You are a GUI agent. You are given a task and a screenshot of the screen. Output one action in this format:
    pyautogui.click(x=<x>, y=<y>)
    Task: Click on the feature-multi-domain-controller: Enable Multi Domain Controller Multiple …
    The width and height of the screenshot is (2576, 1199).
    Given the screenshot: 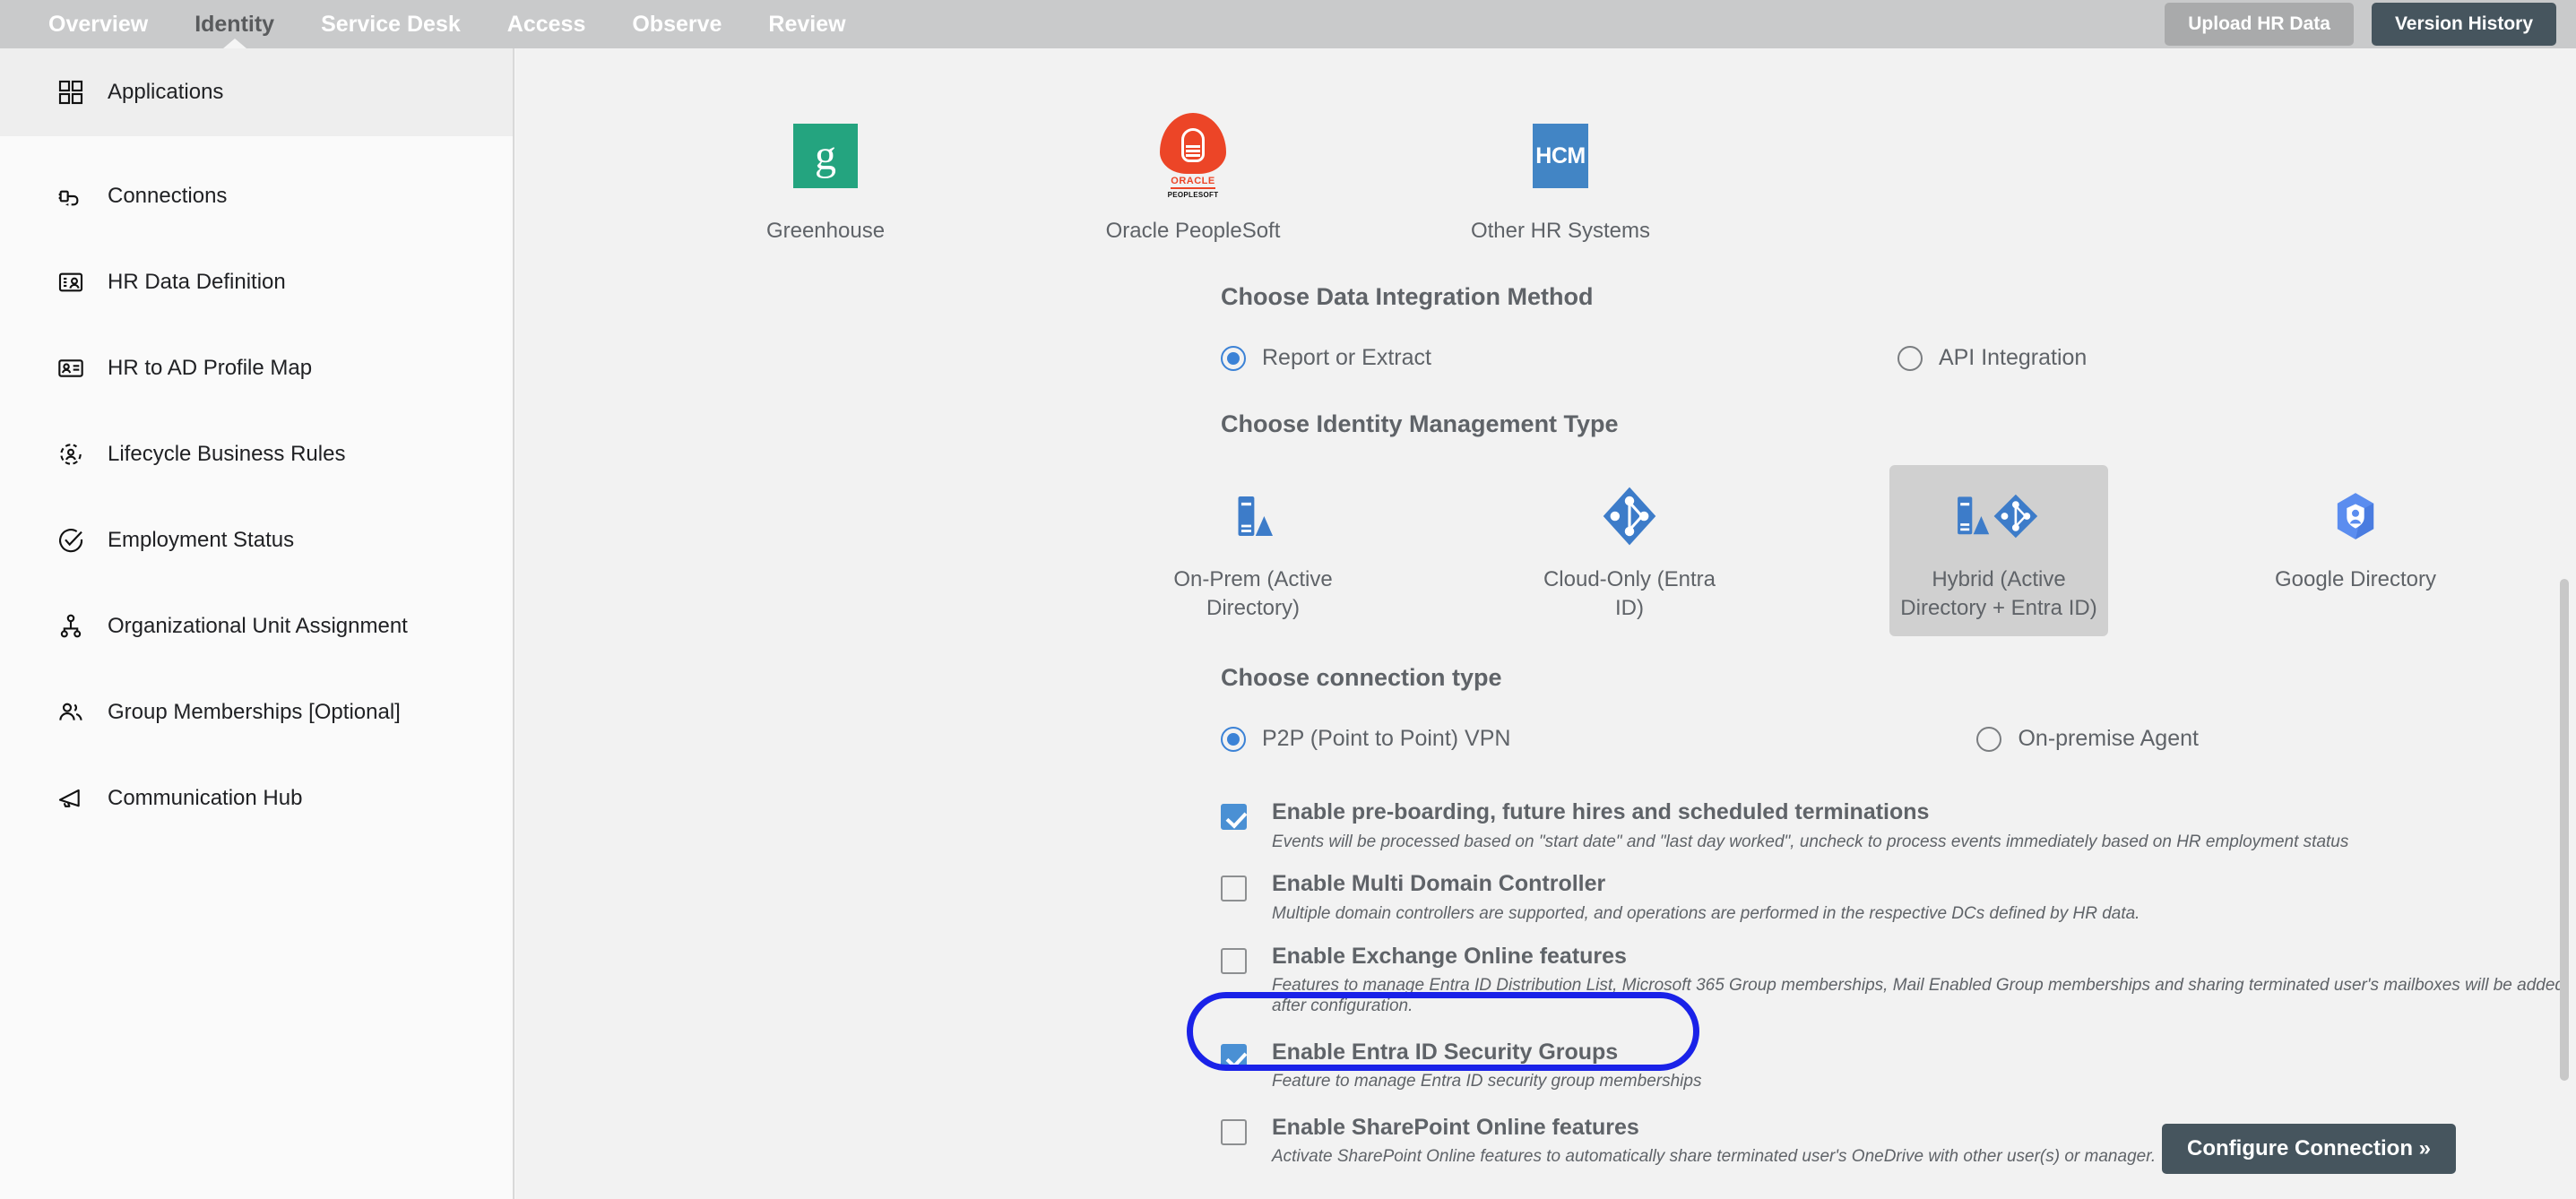 What is the action you would take?
    pyautogui.click(x=1898, y=898)
    